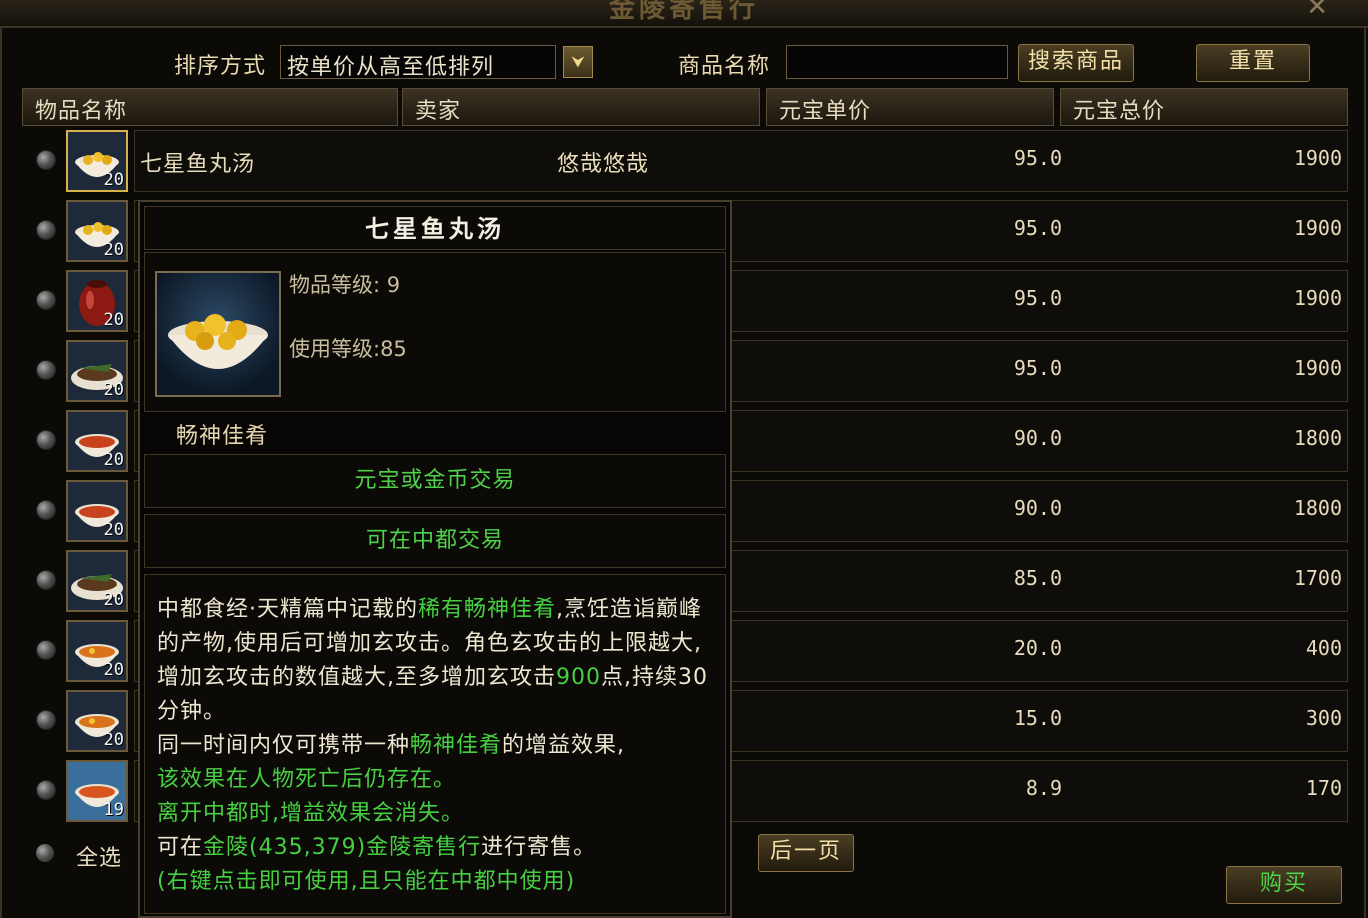  What do you see at coordinates (198, 164) in the screenshot?
I see `item-name: 七星鱼丸汤` at bounding box center [198, 164].